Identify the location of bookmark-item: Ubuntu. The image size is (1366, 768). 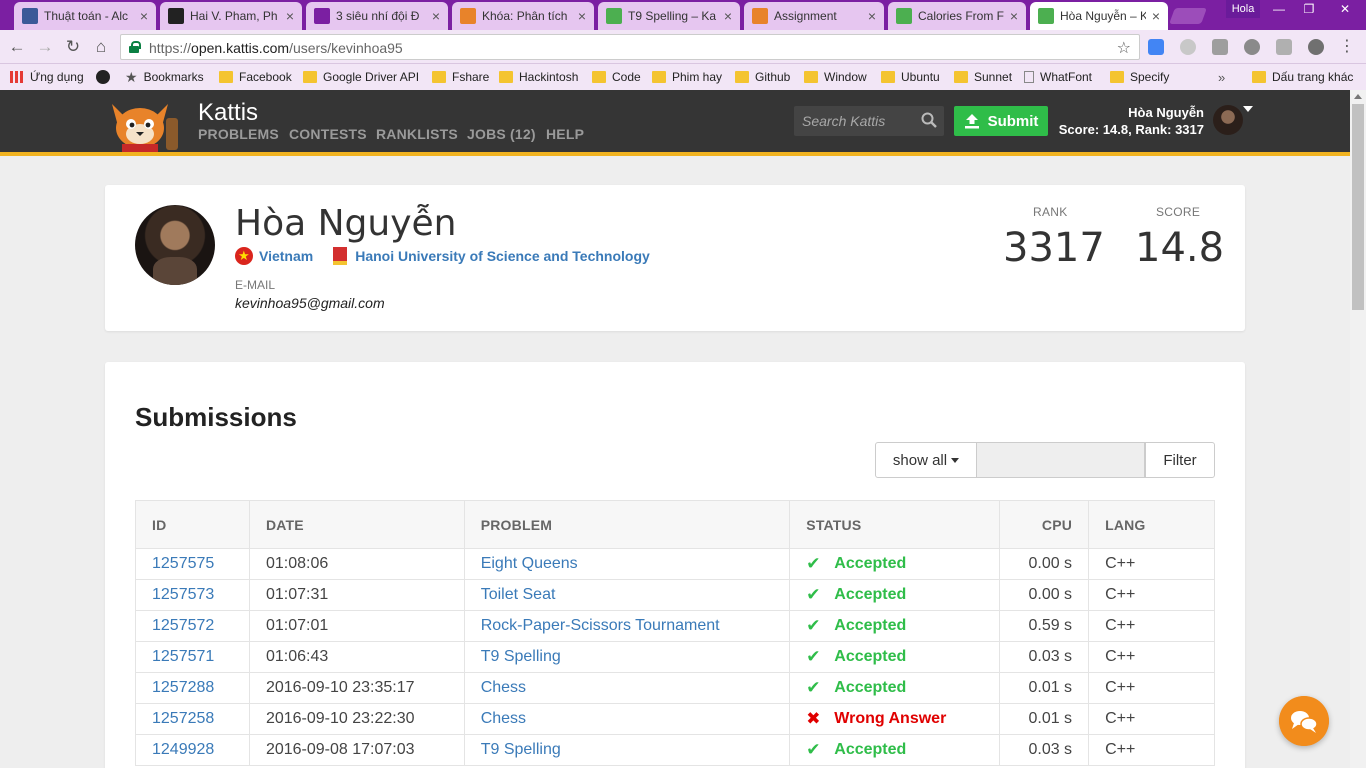
(910, 77).